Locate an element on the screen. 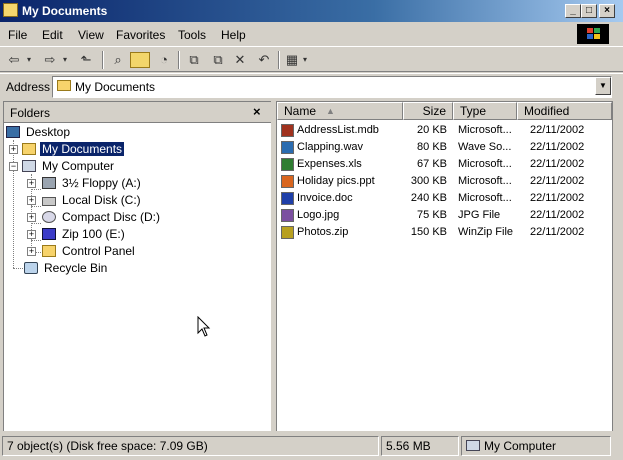  file-name: Clapping.wav is located at coordinates (330, 147).